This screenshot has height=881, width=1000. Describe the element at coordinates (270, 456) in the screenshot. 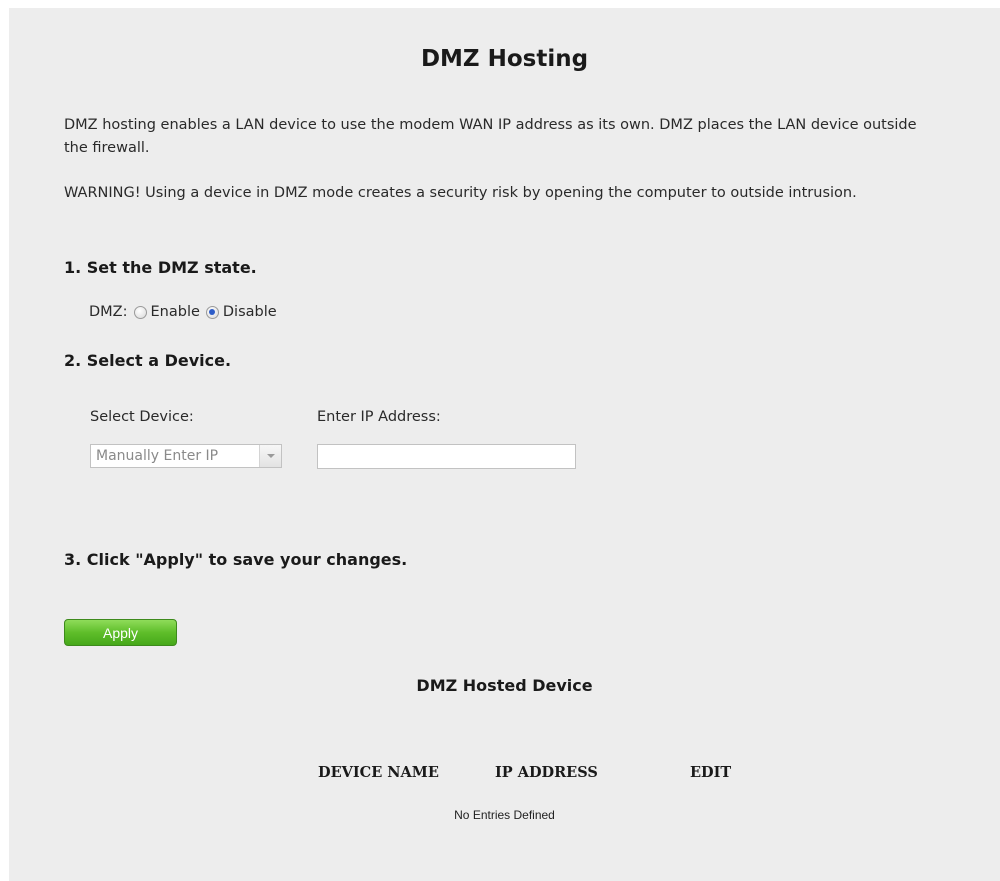

I see `chevron-down-icon` at that location.